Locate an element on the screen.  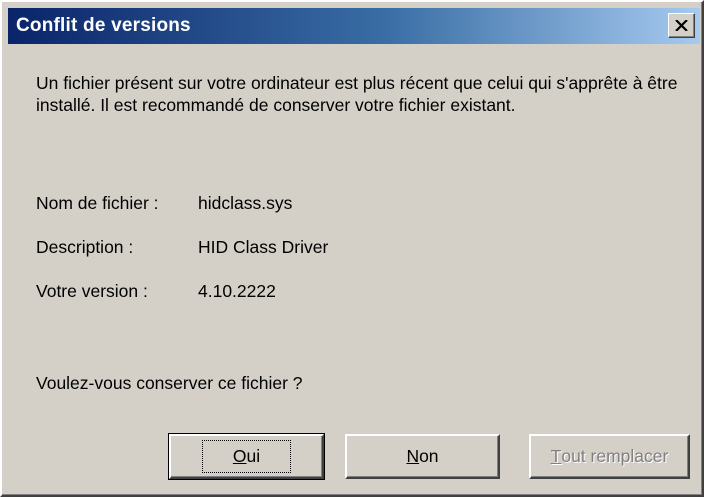
close-x-icon is located at coordinates (681, 25).